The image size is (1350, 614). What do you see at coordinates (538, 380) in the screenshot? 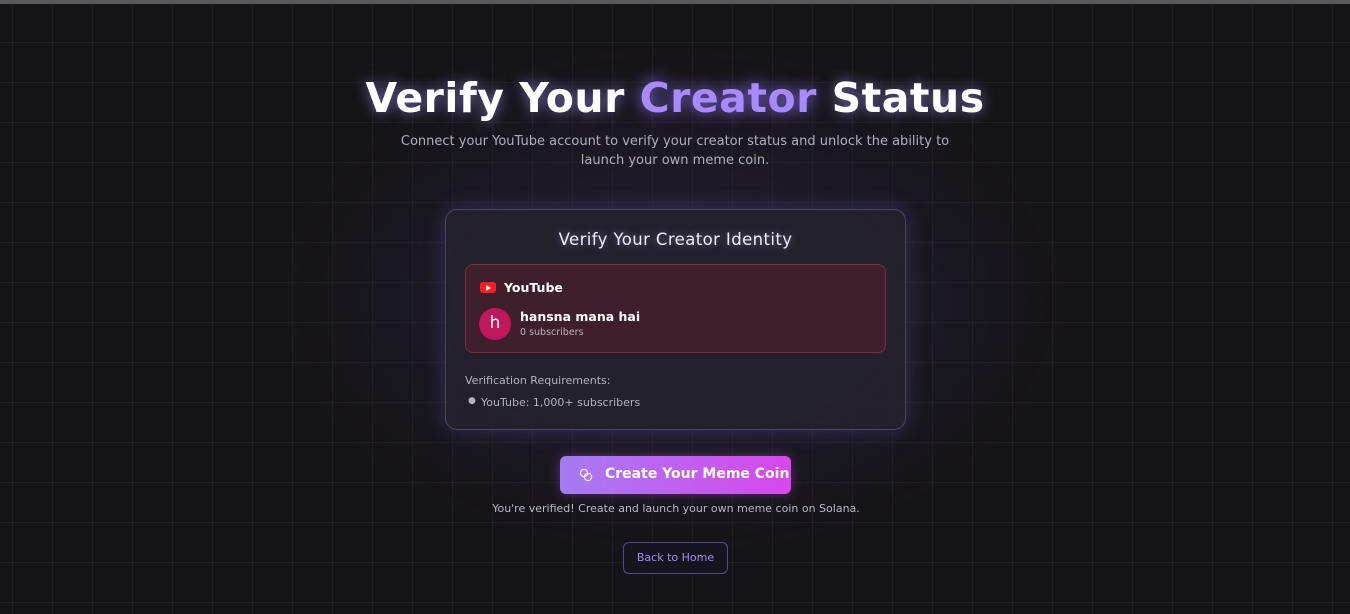
I see `requirements-heading: Verification Requirements:` at bounding box center [538, 380].